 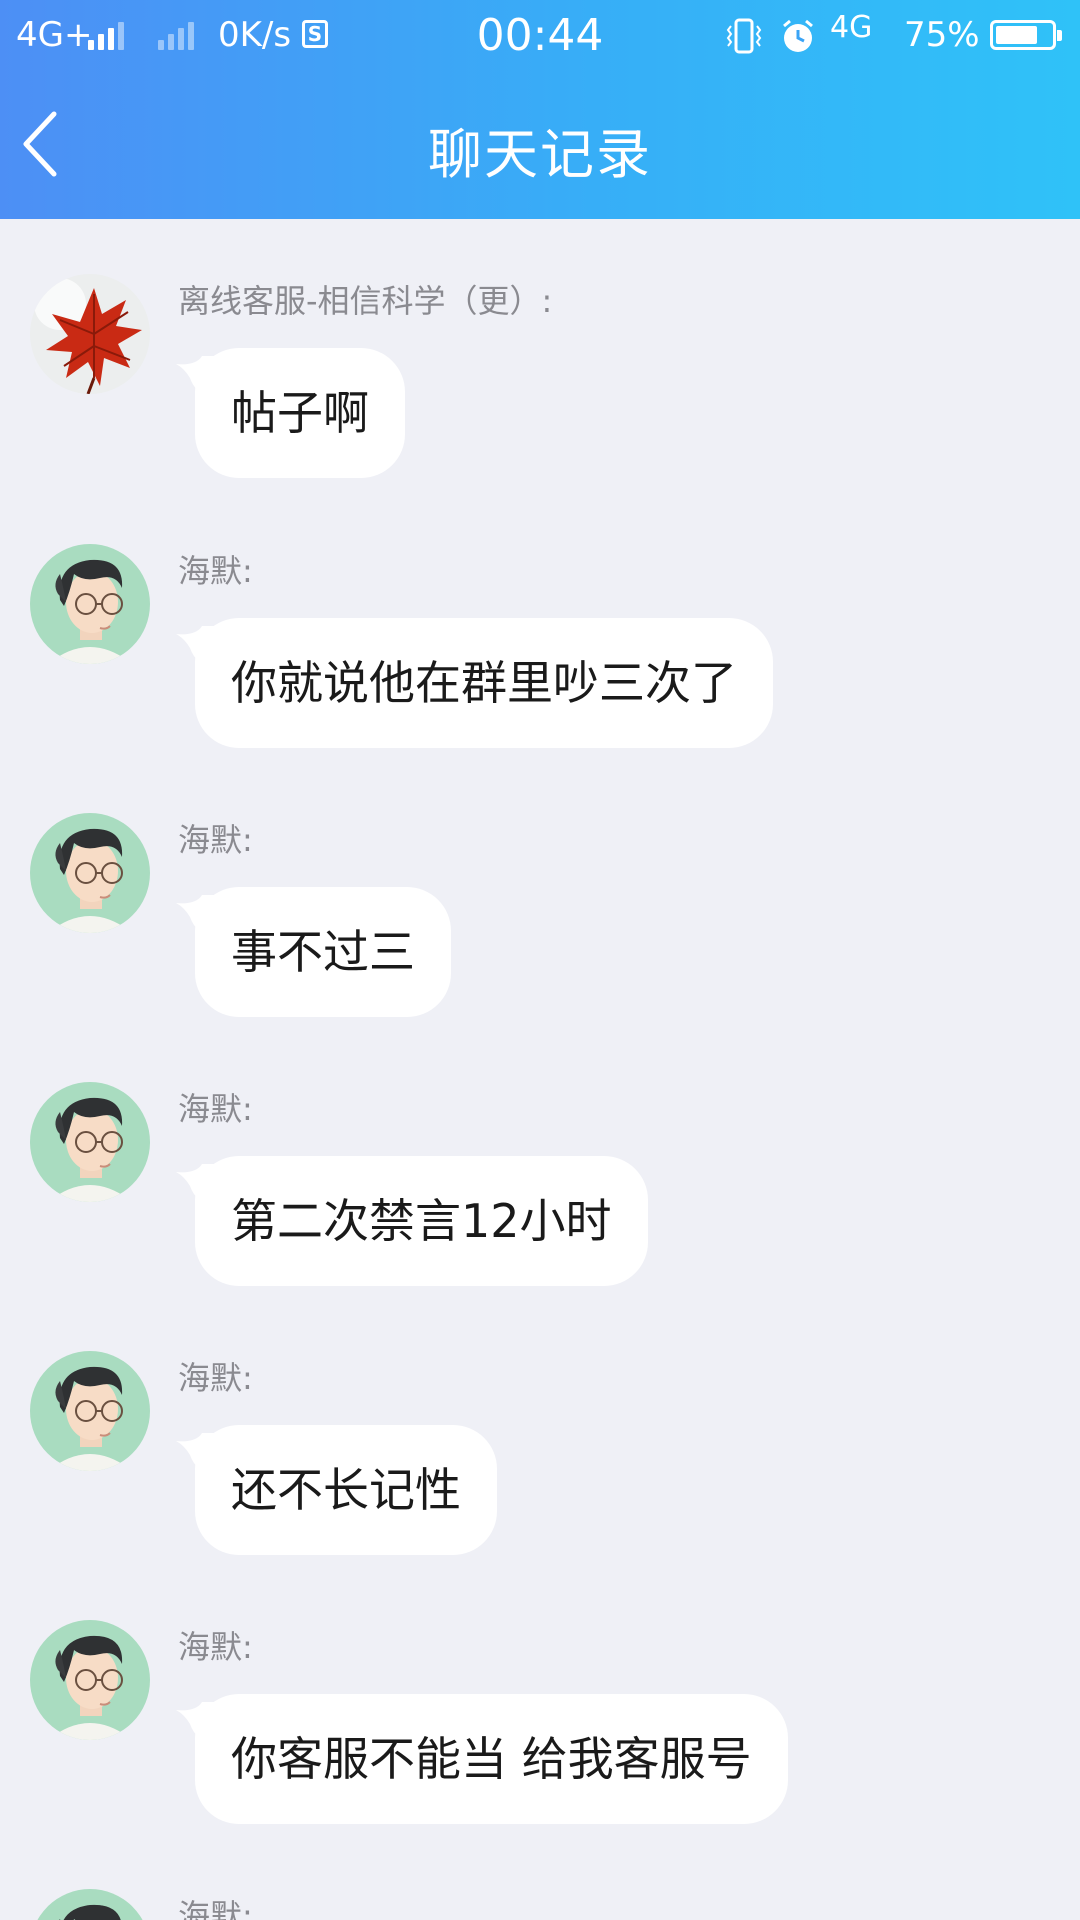 What do you see at coordinates (744, 36) in the screenshot?
I see `vibrate-icon` at bounding box center [744, 36].